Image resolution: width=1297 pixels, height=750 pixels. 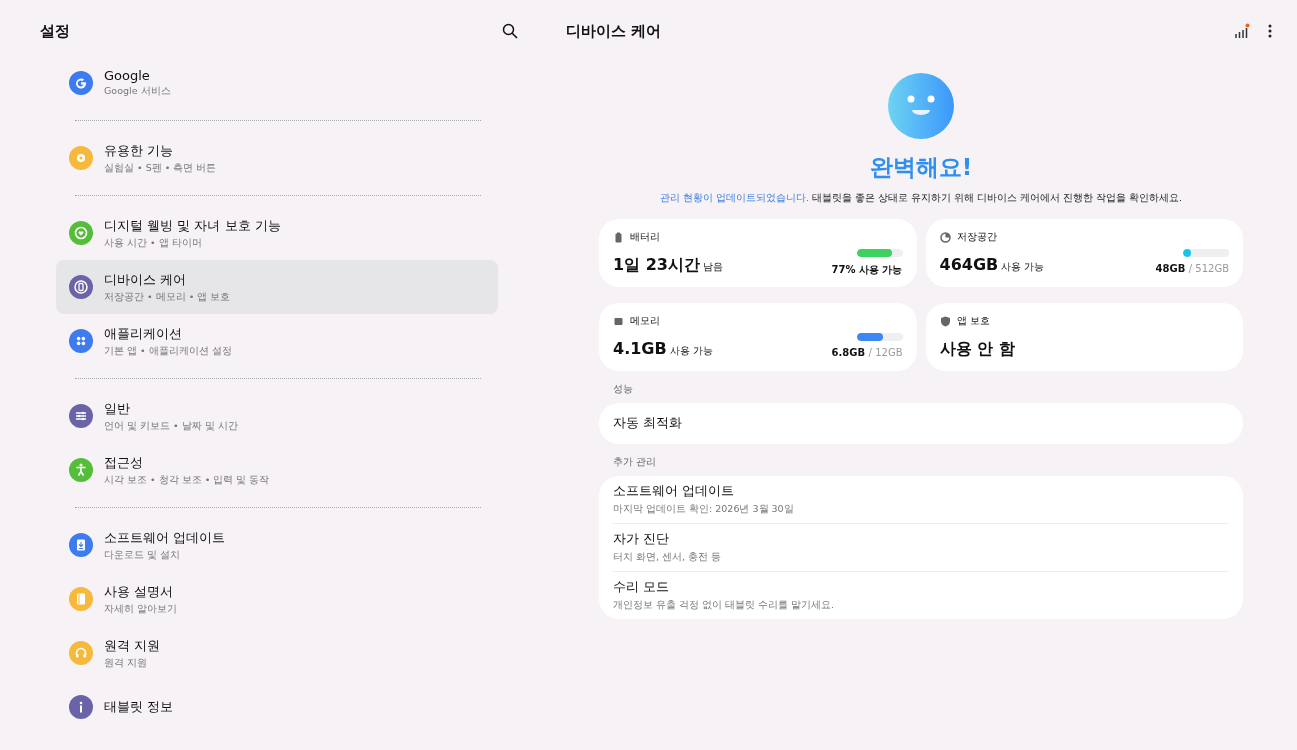 I want to click on shield-icon, so click(x=945, y=321).